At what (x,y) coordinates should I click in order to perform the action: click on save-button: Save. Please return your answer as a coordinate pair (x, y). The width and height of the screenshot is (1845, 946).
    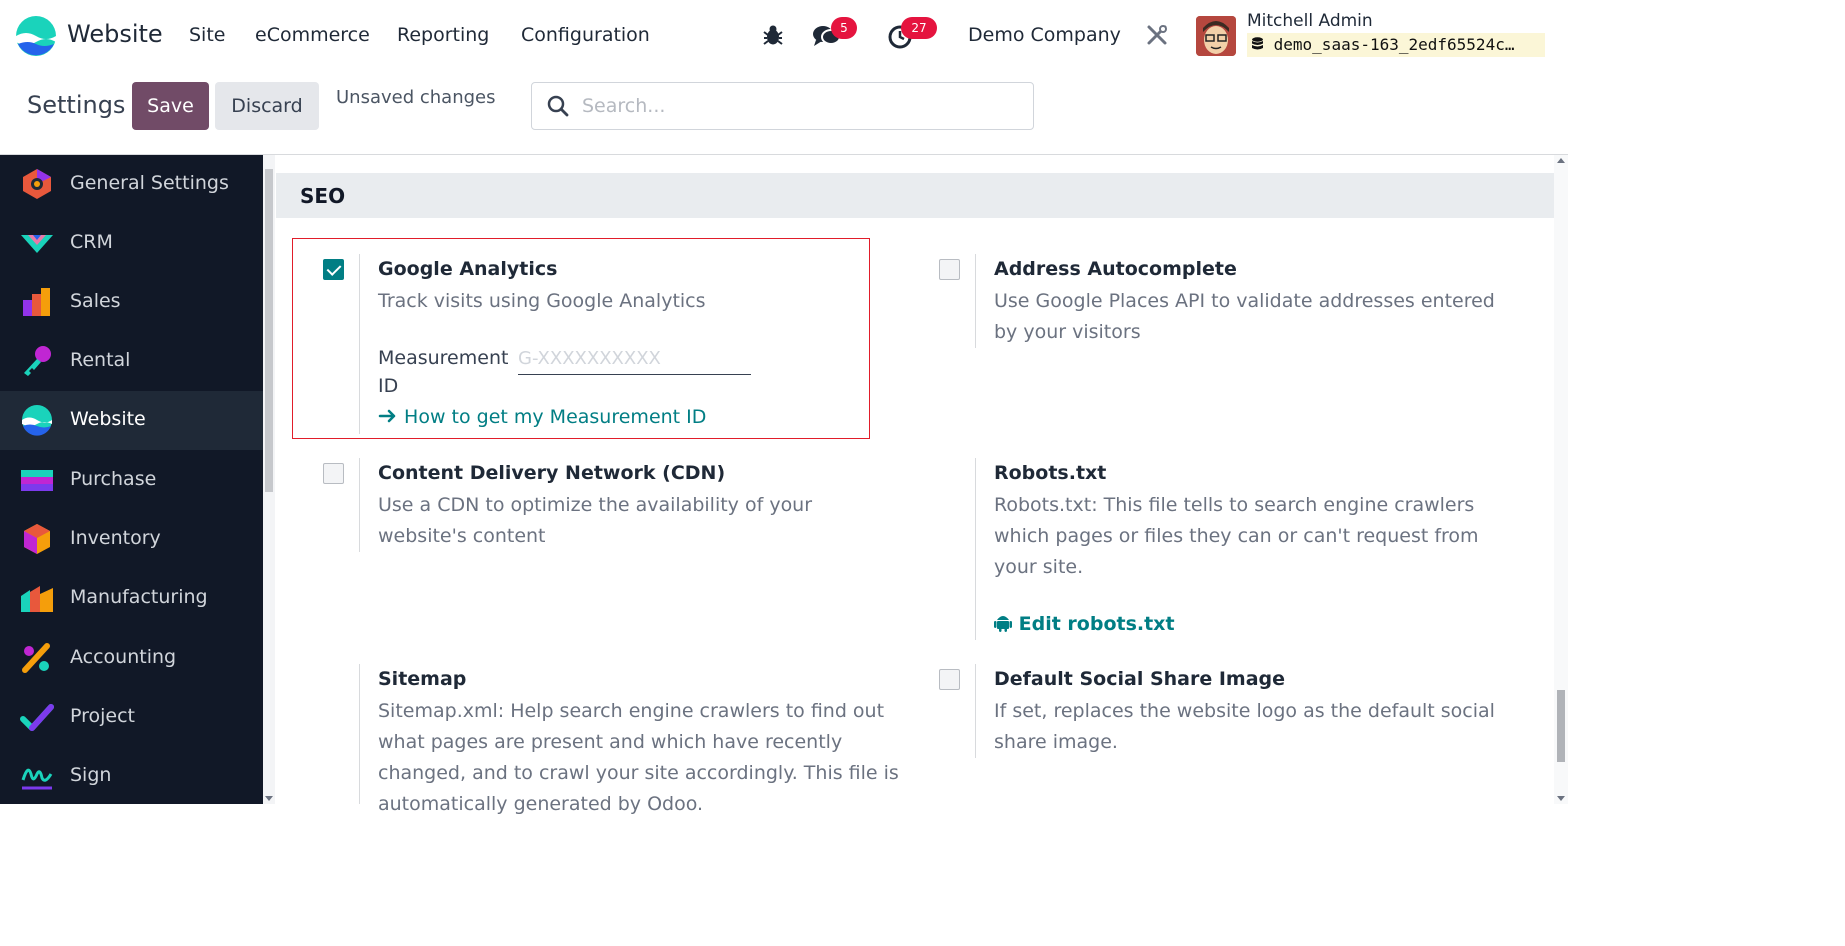
    Looking at the image, I should click on (170, 106).